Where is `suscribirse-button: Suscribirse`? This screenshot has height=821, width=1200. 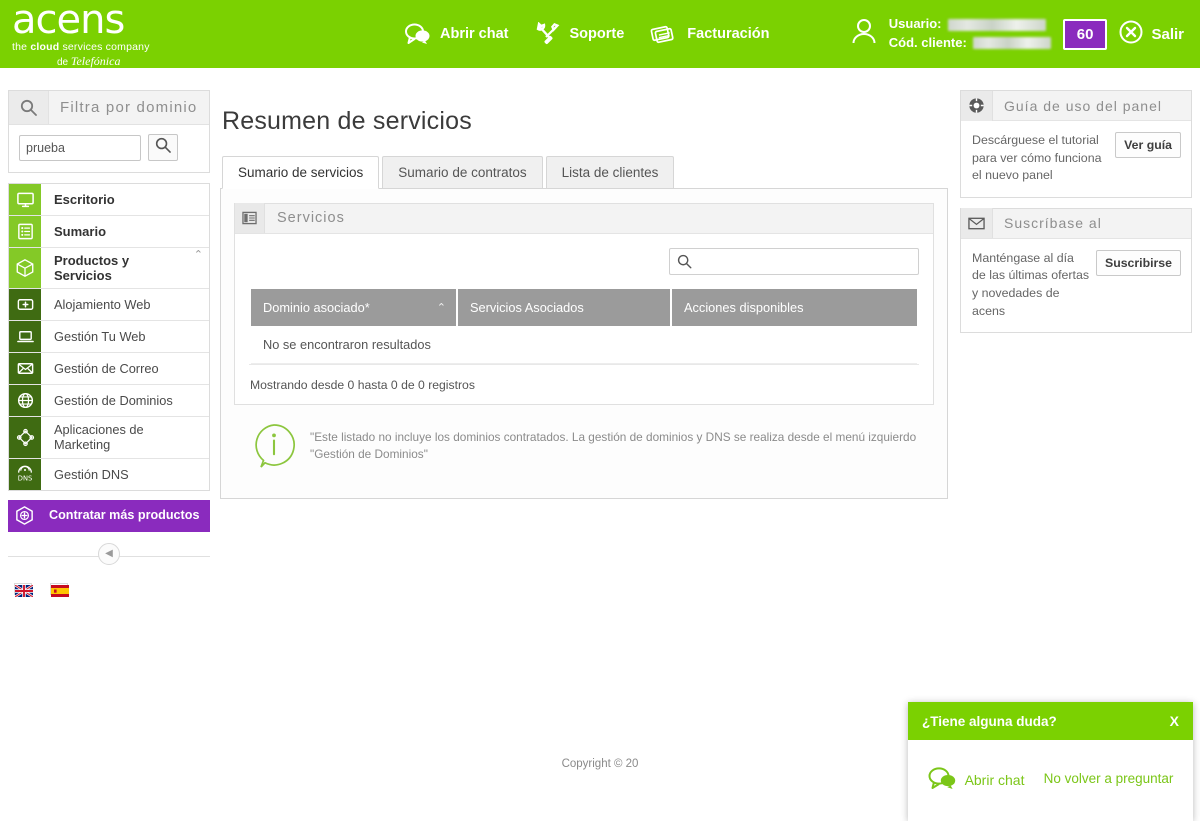
suscribirse-button: Suscribirse is located at coordinates (1138, 262).